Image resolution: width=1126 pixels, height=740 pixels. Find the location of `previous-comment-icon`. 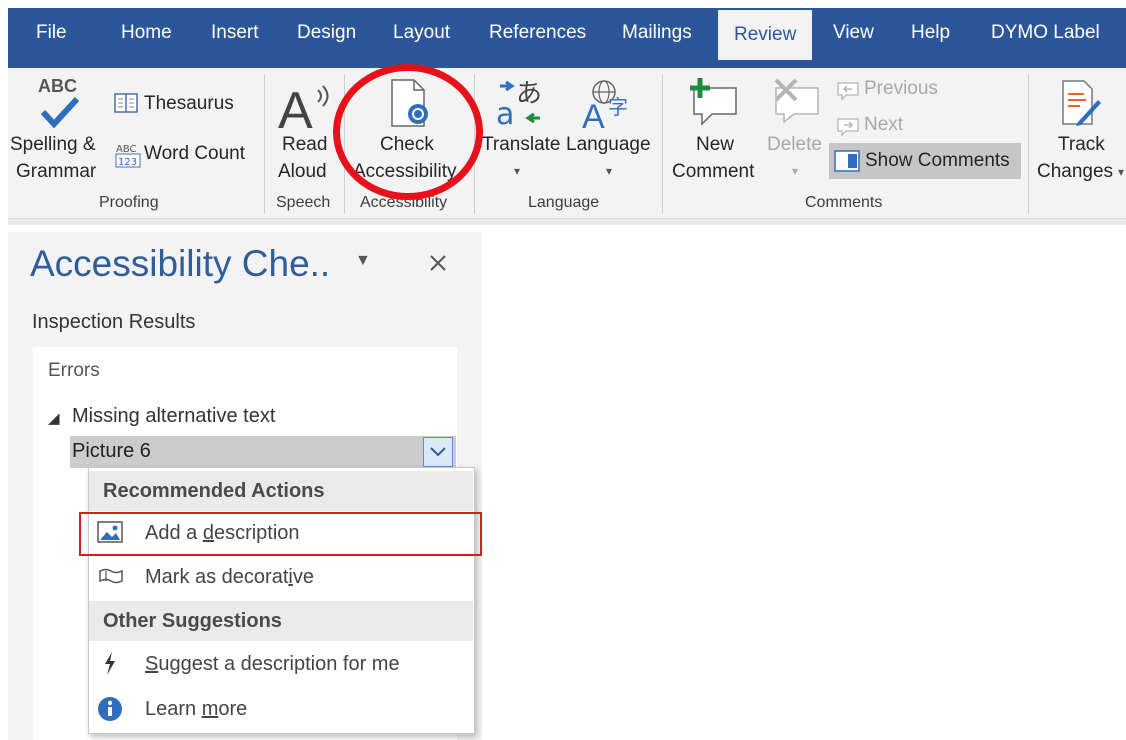

previous-comment-icon is located at coordinates (848, 91).